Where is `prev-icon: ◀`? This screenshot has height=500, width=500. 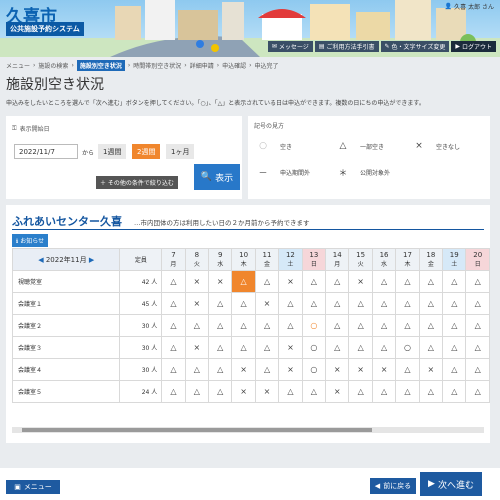
prev-icon: ◀ is located at coordinates (40, 260).